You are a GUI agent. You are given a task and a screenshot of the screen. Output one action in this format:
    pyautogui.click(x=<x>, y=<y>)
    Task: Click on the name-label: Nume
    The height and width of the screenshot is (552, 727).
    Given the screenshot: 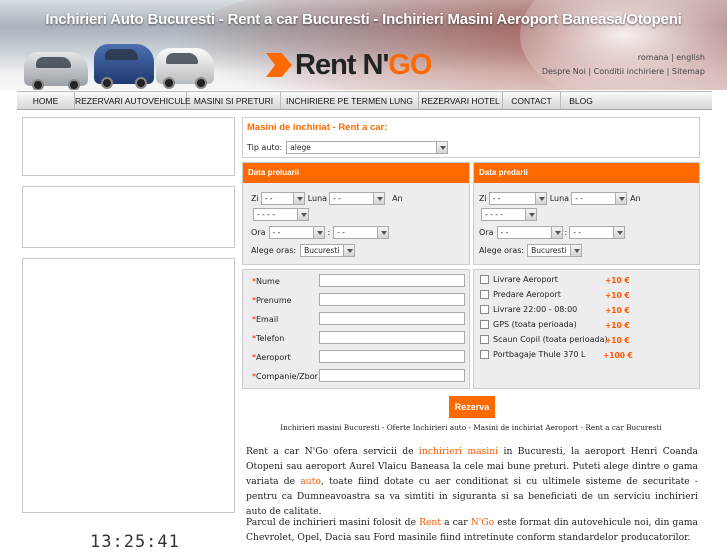 What is the action you would take?
    pyautogui.click(x=268, y=281)
    